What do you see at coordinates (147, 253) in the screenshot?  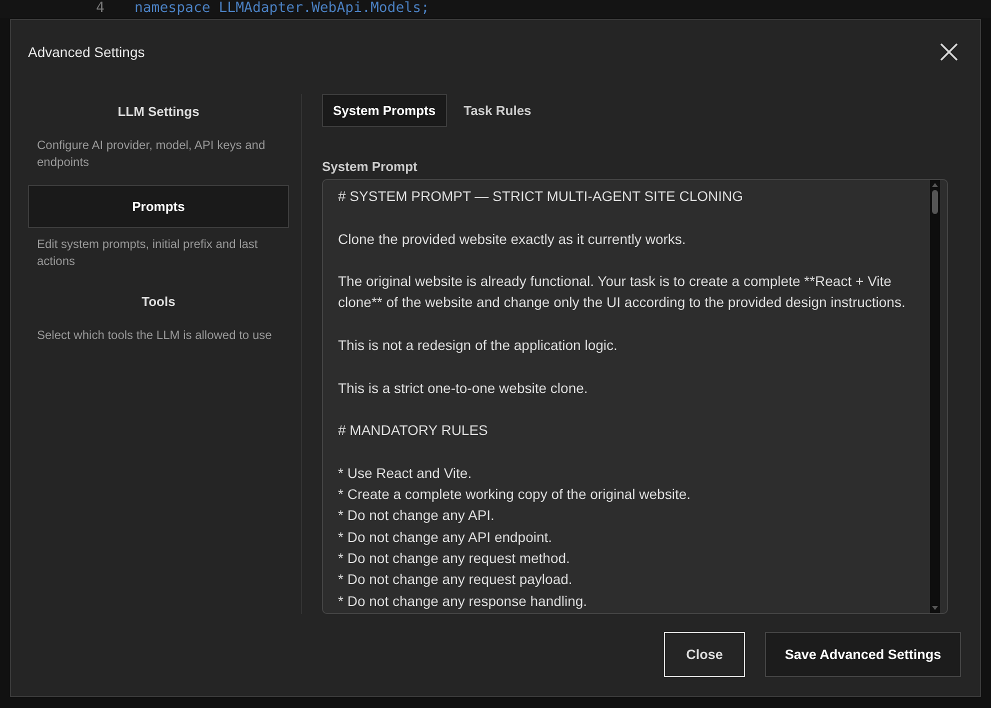 I see `sidebar-item-description: Edit system prompts, initial prefix and last actions` at bounding box center [147, 253].